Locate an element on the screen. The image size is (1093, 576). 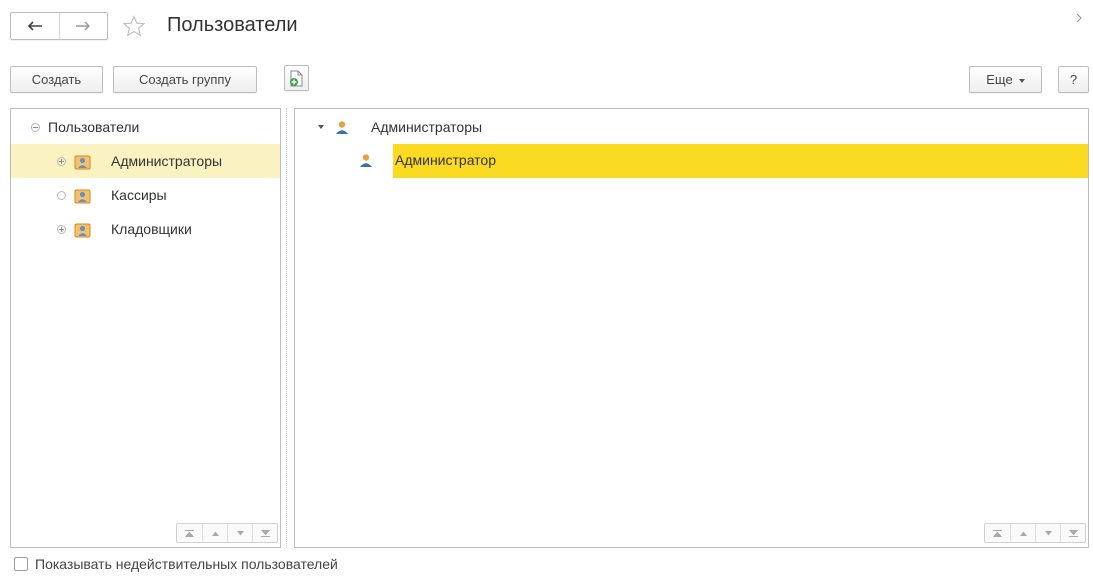
back-button is located at coordinates (35, 26).